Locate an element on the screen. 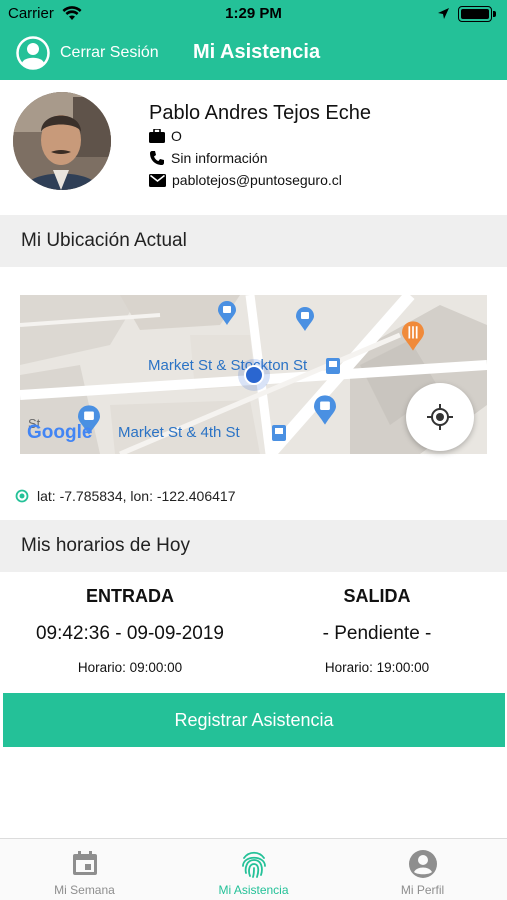 The height and width of the screenshot is (900, 507). tab-bar: Mi Semana Mi Asistencia Mi Perfil is located at coordinates (253, 869).